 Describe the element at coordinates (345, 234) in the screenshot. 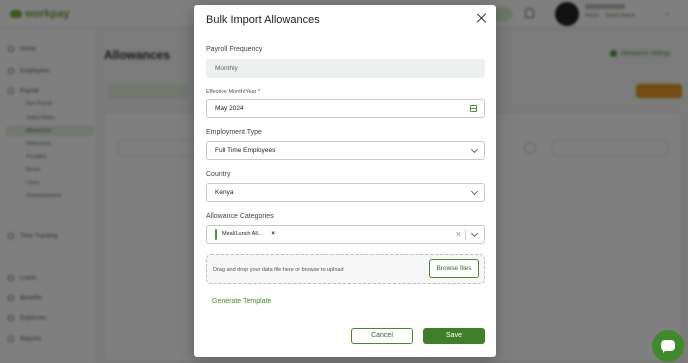

I see `allowance-categories-select: Meal/Lunch All... × ×` at that location.